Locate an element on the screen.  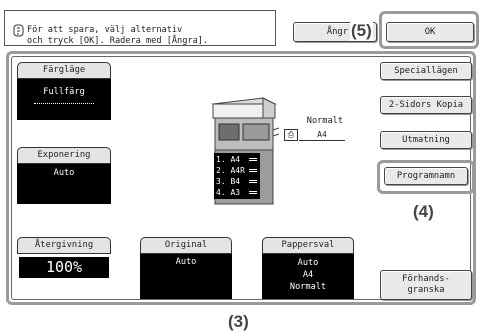
callout-4-label: (4) is located at coordinates (423, 211).